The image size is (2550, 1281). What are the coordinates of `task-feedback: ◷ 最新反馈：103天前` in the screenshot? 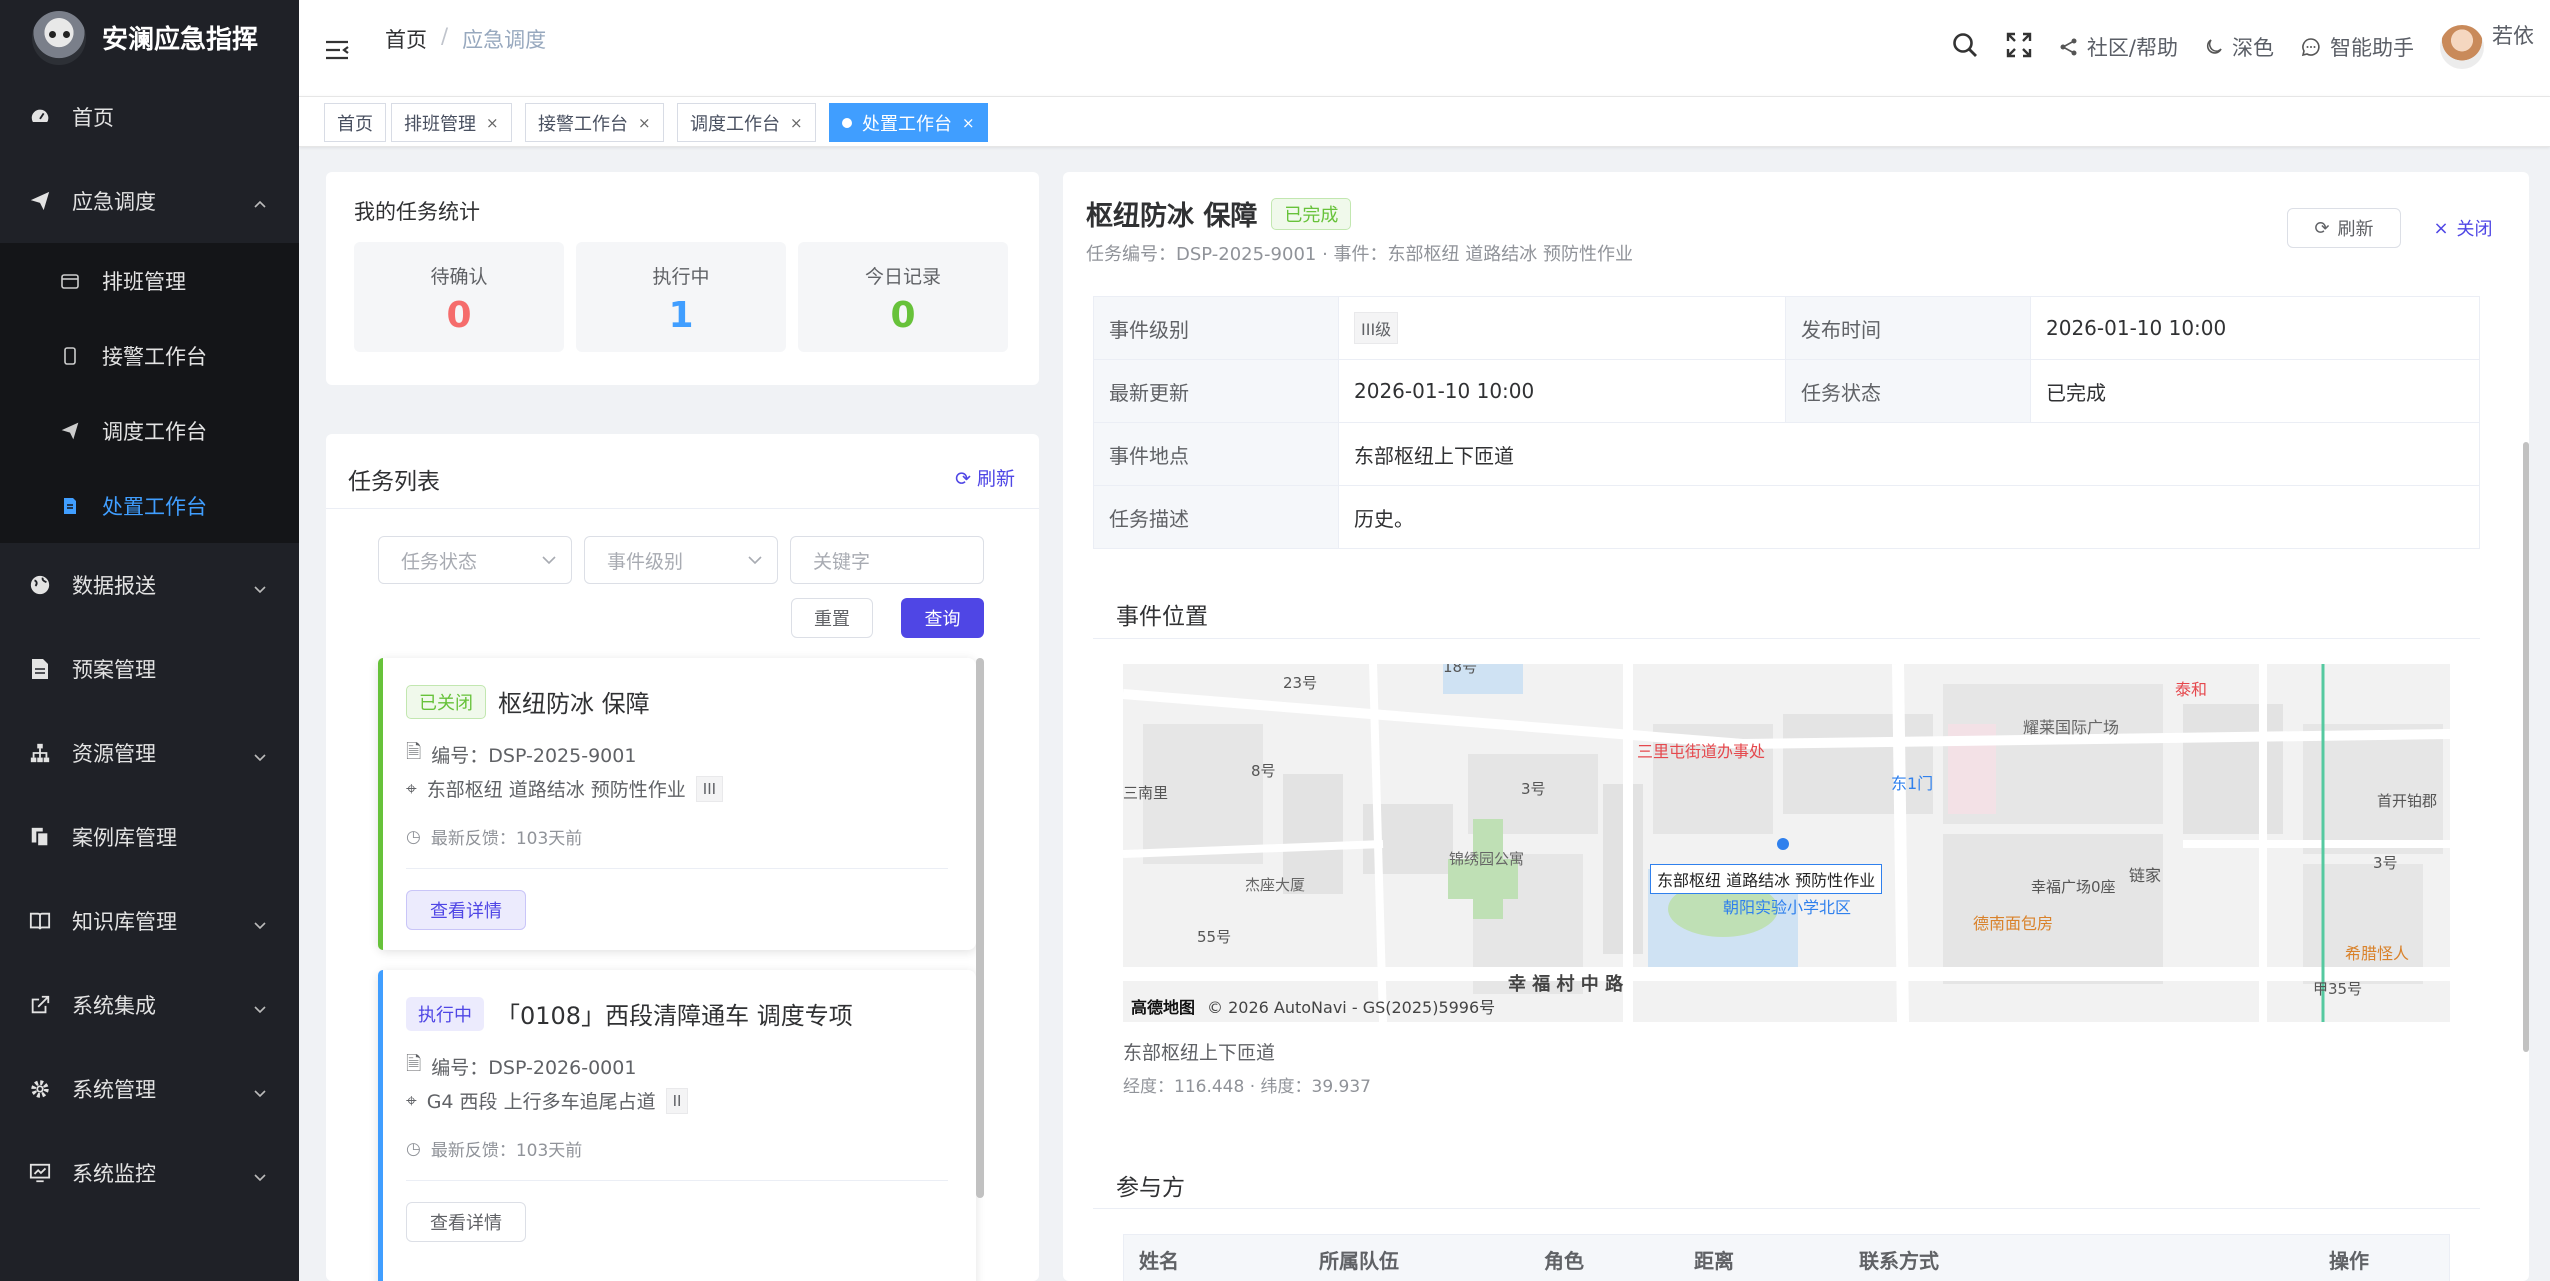 It's located at (494, 1149).